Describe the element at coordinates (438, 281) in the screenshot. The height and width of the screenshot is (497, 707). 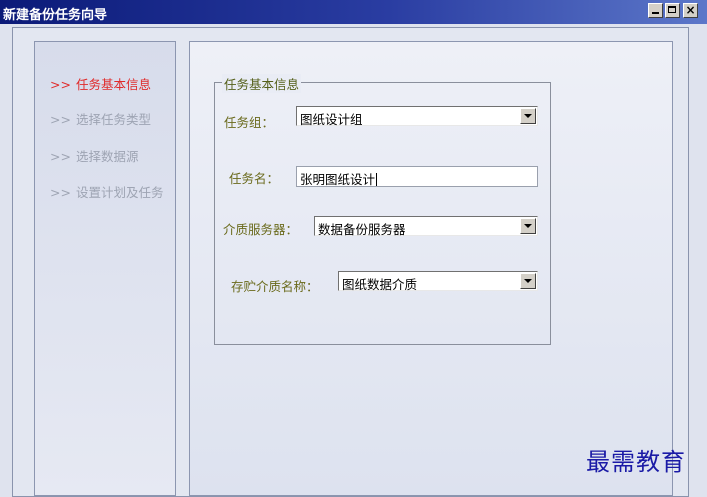
I see `media-name-select: 图纸数据介质` at that location.